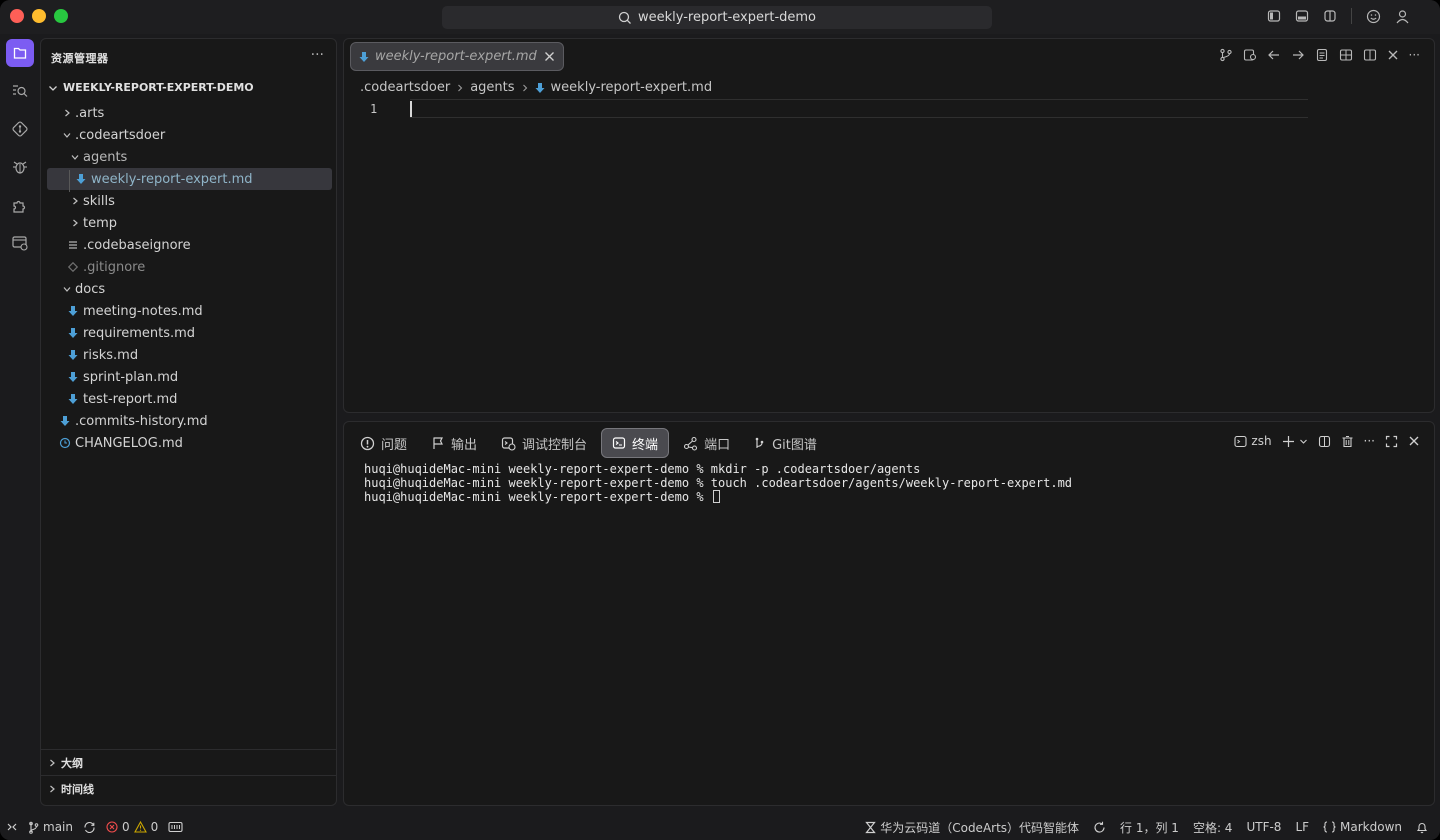 This screenshot has width=1440, height=840. What do you see at coordinates (717, 17) in the screenshot?
I see `command-center: weekly-report-expert-demo` at bounding box center [717, 17].